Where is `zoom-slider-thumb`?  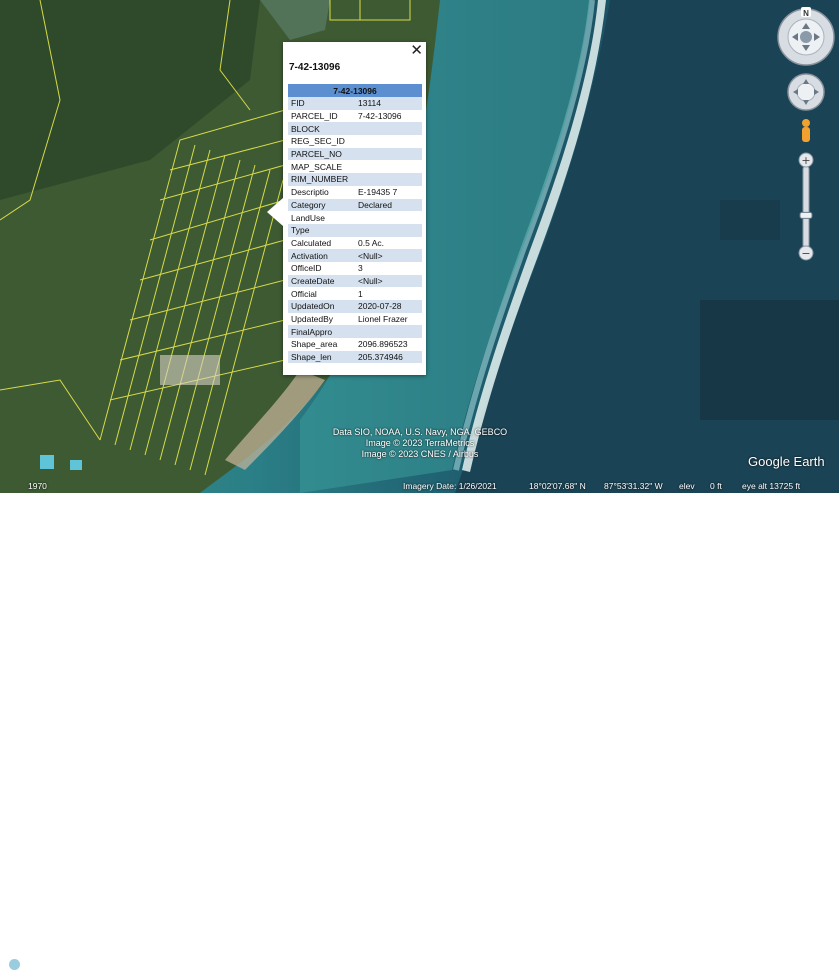 zoom-slider-thumb is located at coordinates (806, 215).